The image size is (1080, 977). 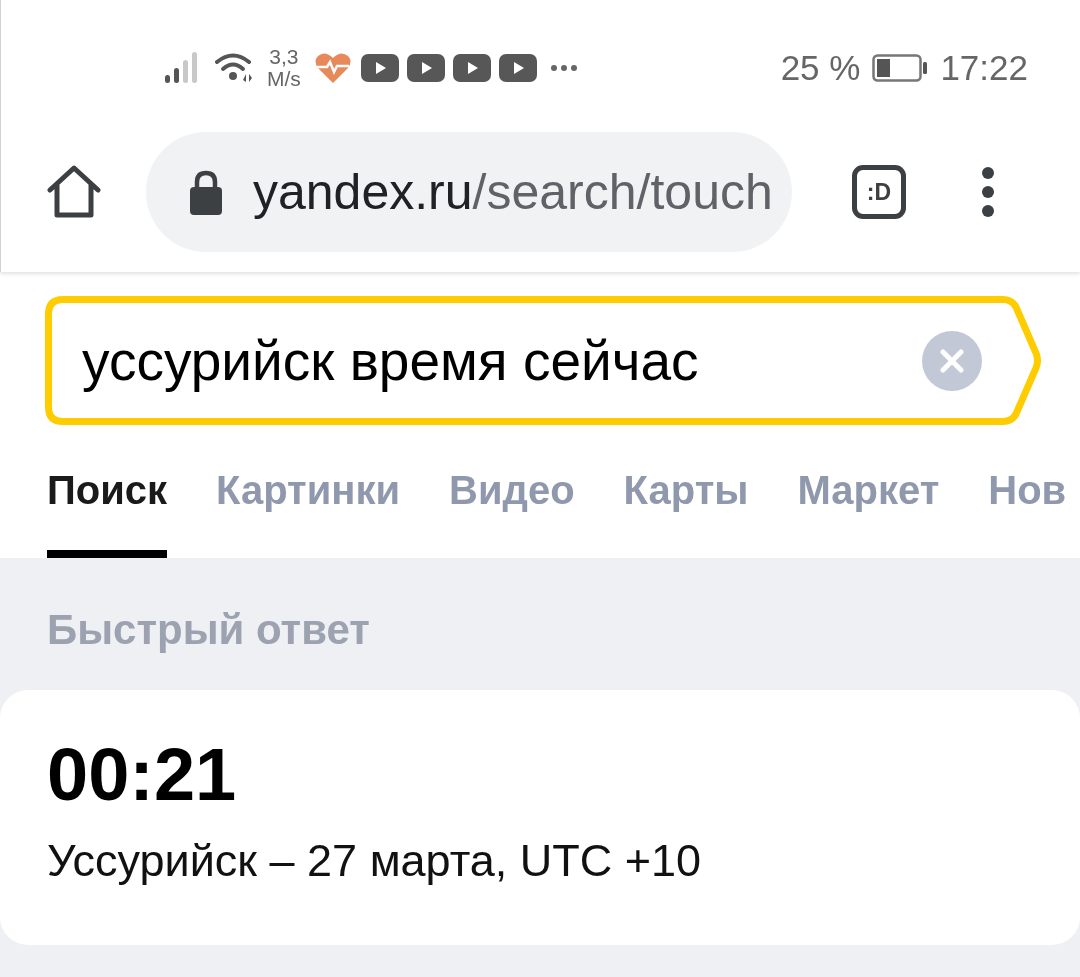 I want to click on menu-icon, so click(x=988, y=192).